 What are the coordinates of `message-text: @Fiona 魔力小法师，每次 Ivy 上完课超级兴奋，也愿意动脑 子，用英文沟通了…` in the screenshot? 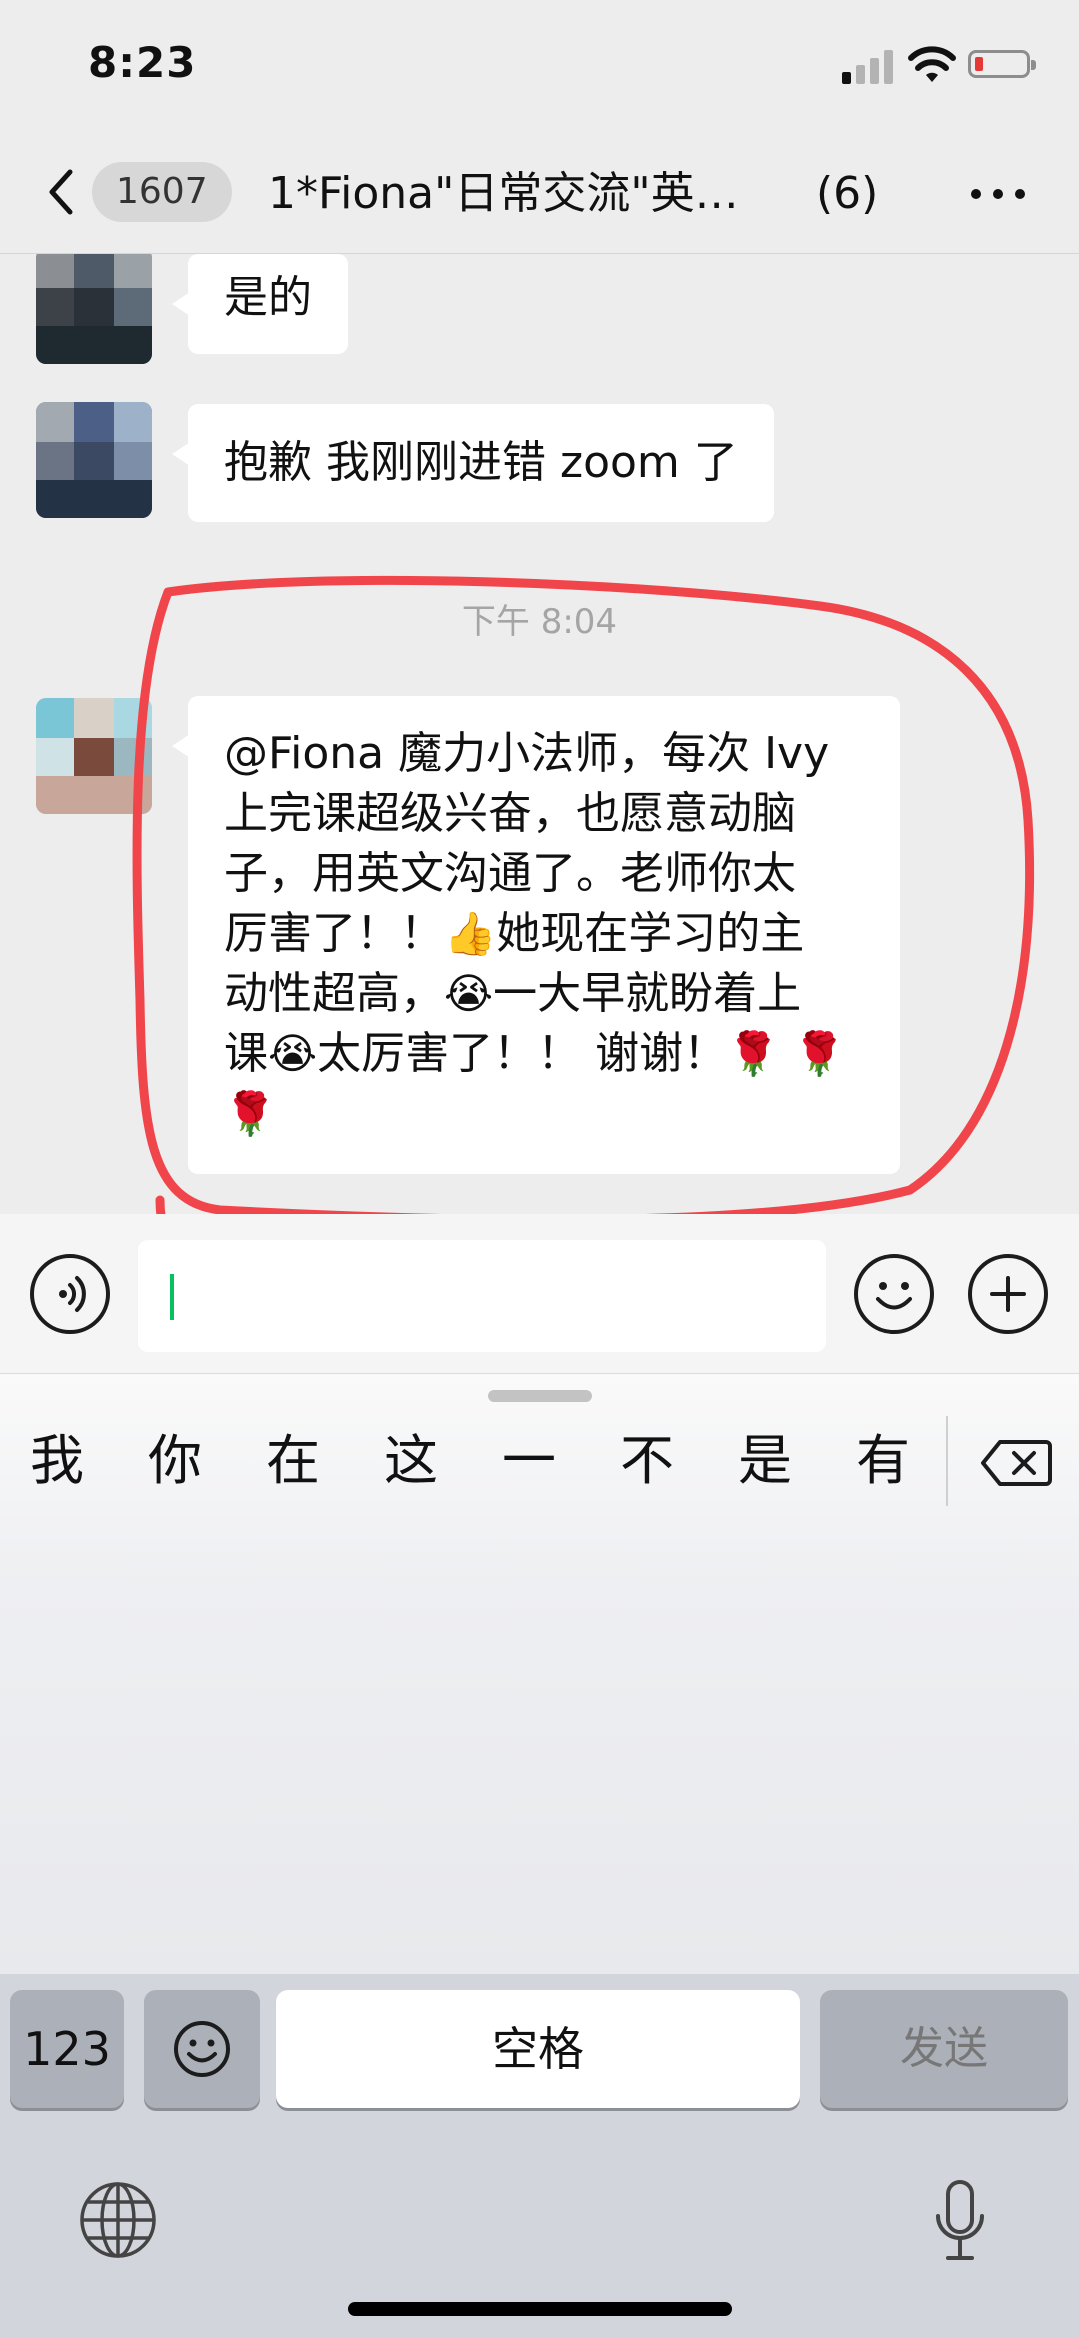 It's located at (544, 934).